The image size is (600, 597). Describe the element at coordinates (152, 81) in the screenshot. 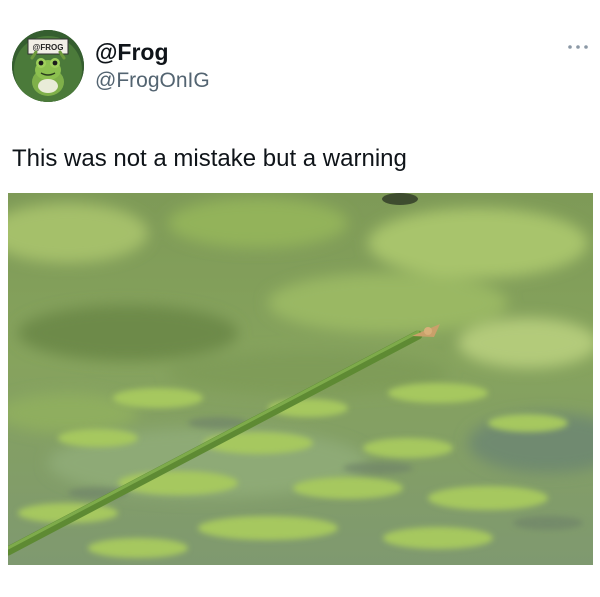

I see `author-handle: @FrogOnIG` at that location.